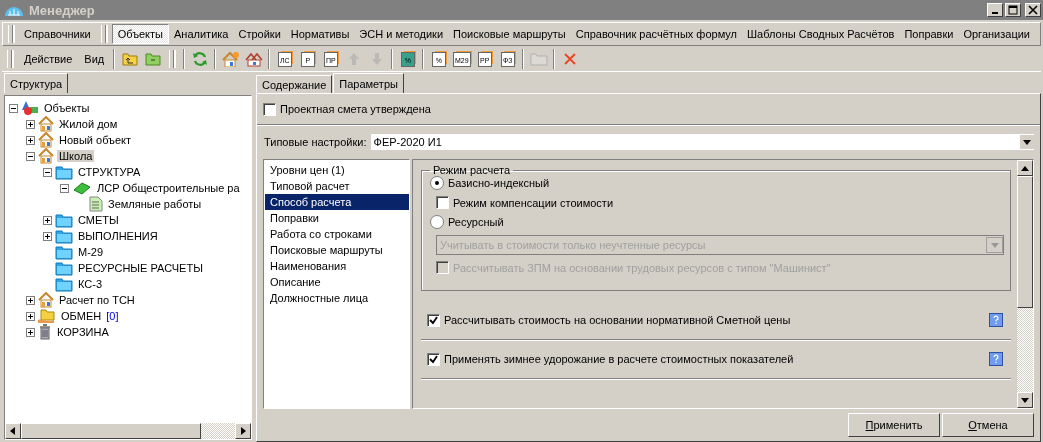  I want to click on list-item: Способ расчета, so click(337, 202).